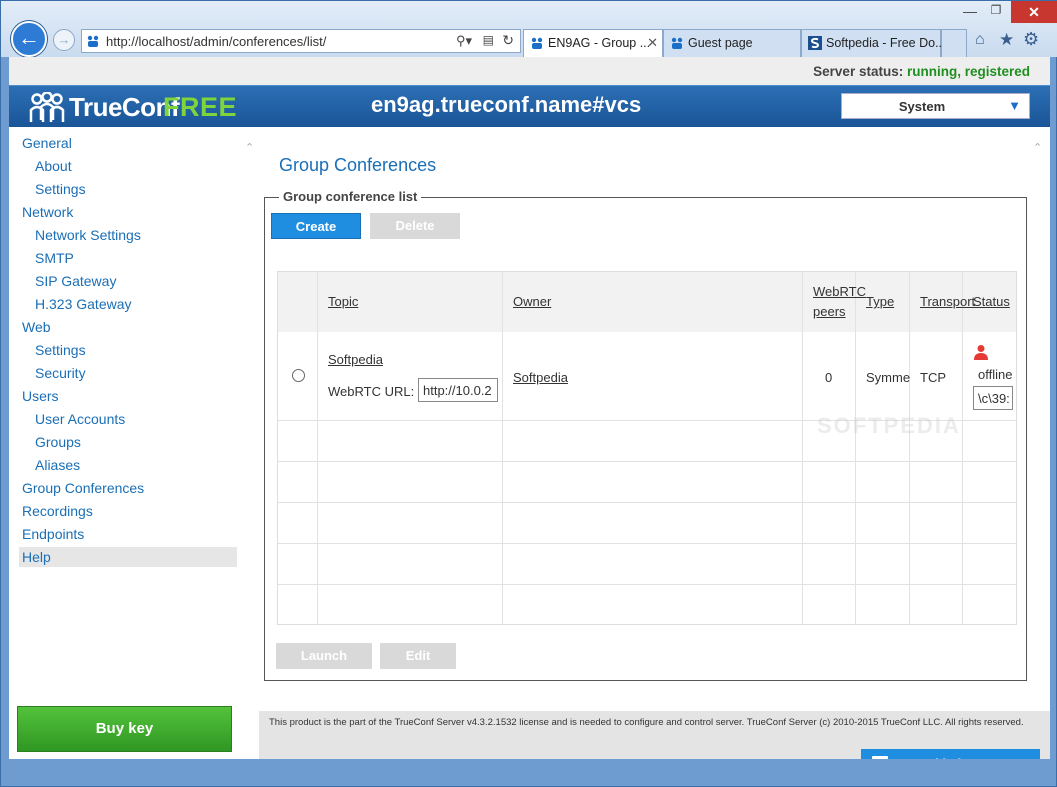 This screenshot has width=1057, height=787. I want to click on tab-en9ag: EN9AG - Group ... ✕, so click(593, 43).